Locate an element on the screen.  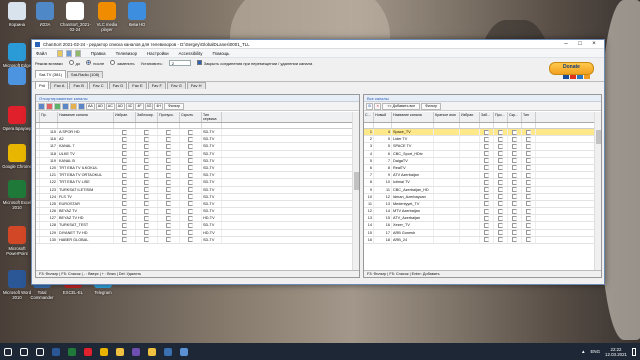
desktop-icon-7: Opera Браузер is located at coordinates (17, 118).